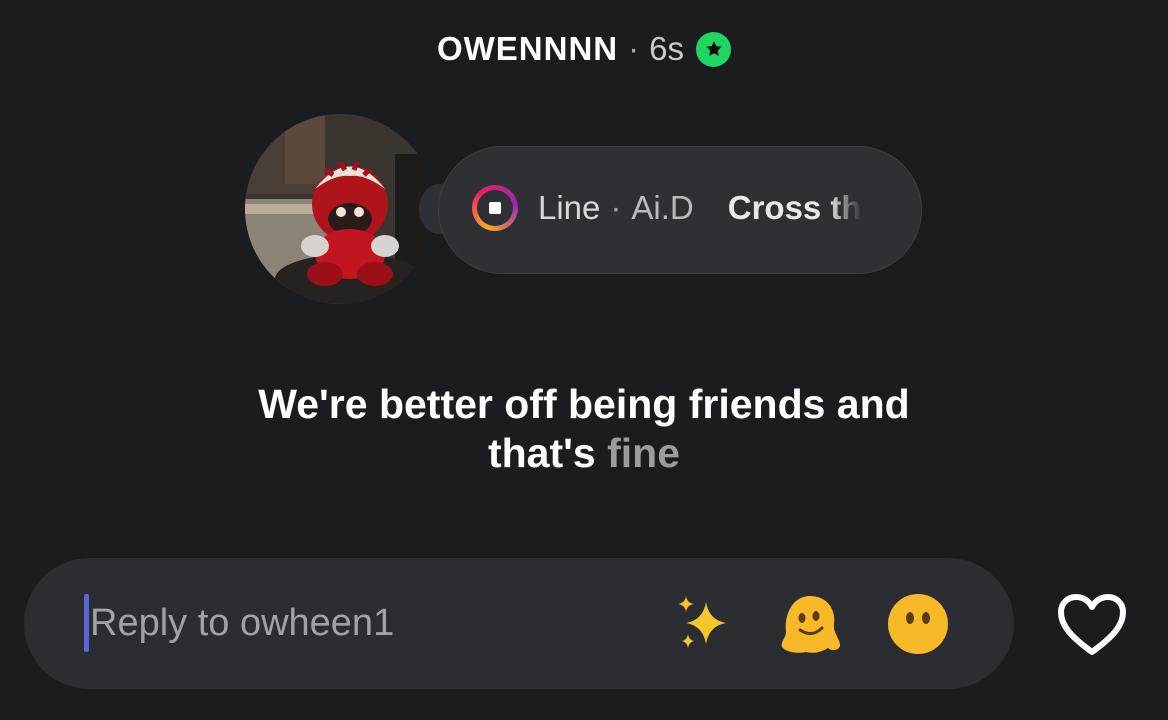 The height and width of the screenshot is (720, 1168). What do you see at coordinates (704, 624) in the screenshot?
I see `sparkles-icon` at bounding box center [704, 624].